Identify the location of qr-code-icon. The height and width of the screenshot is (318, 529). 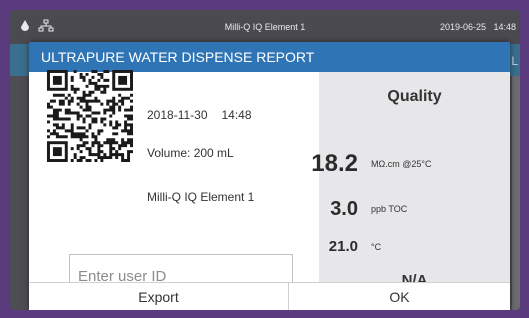
(90, 116).